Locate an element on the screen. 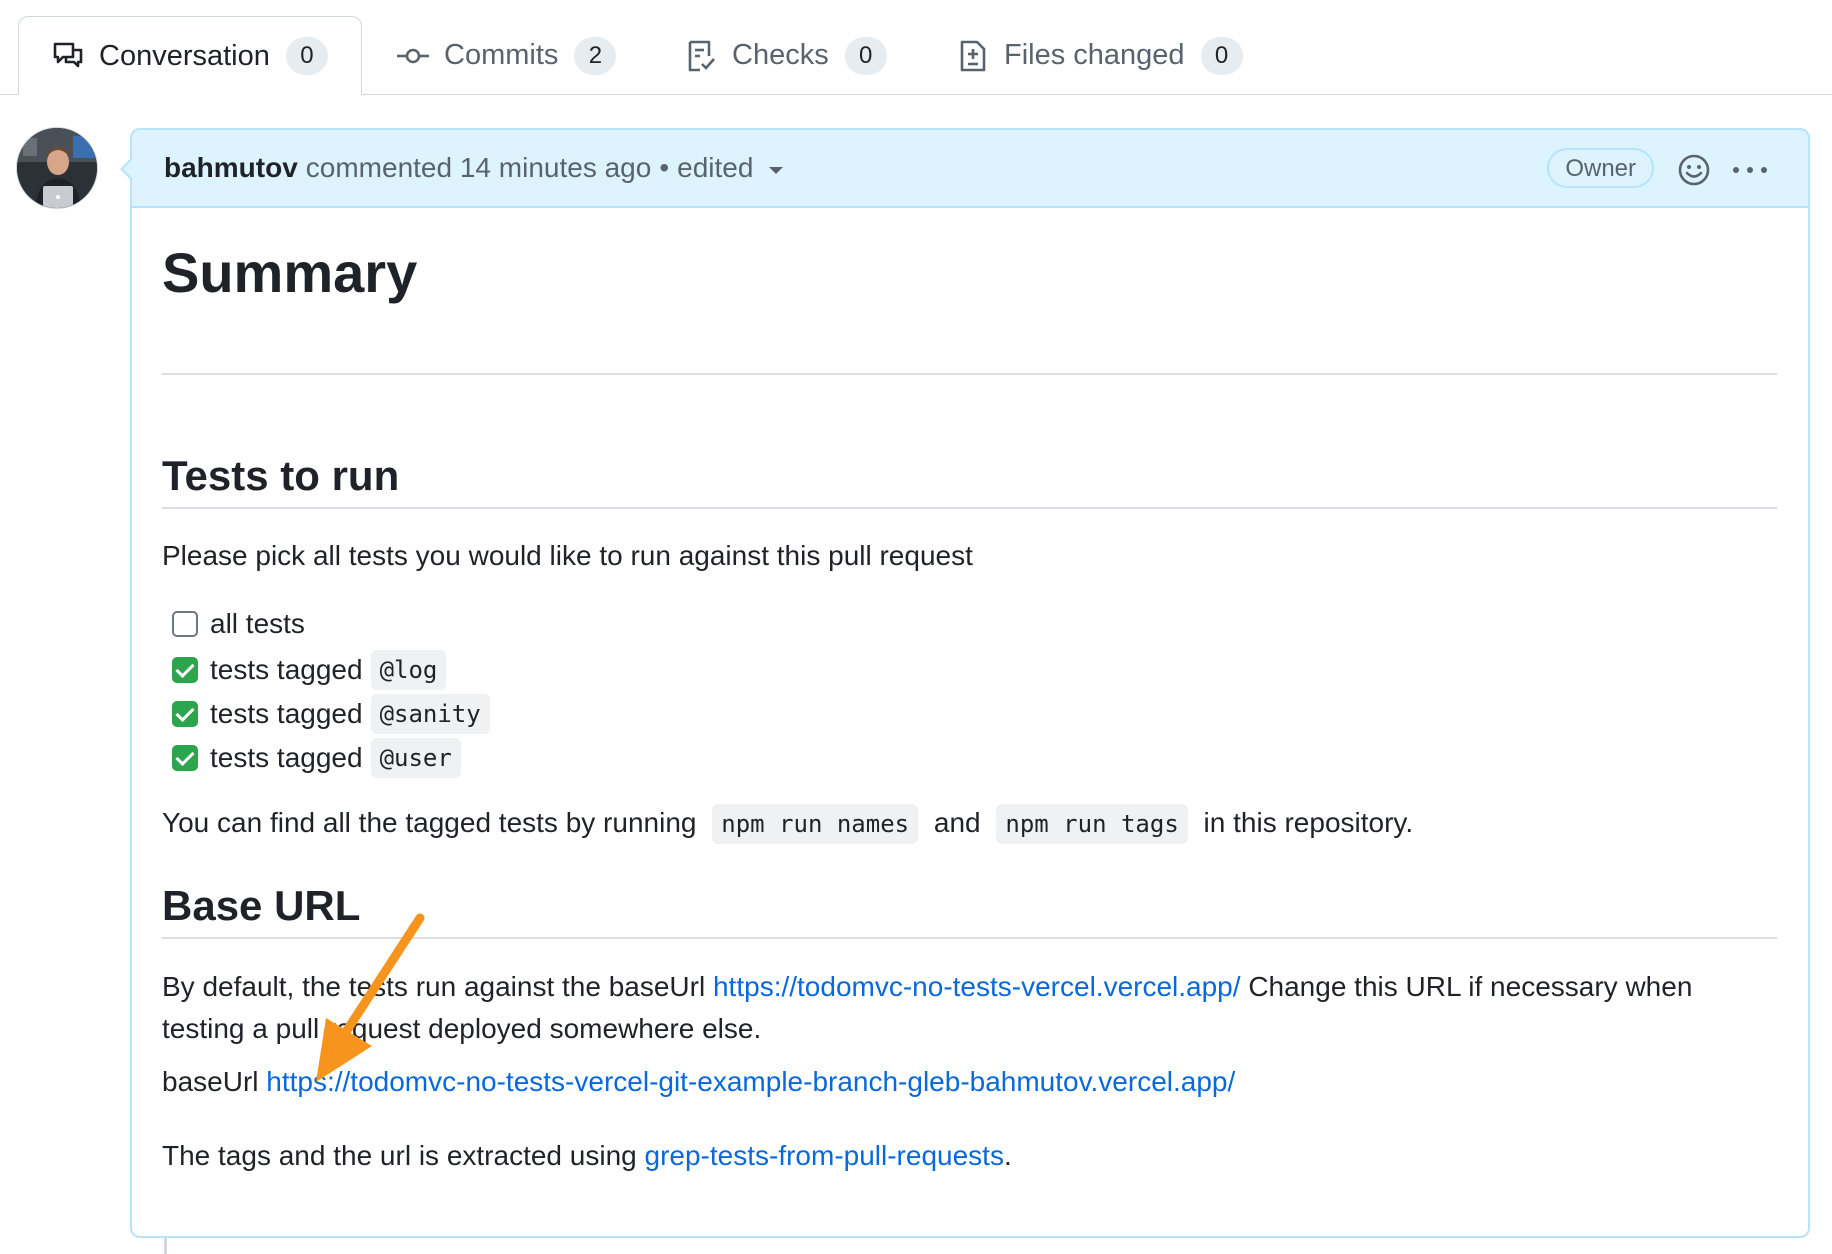  avatar is located at coordinates (57, 168).